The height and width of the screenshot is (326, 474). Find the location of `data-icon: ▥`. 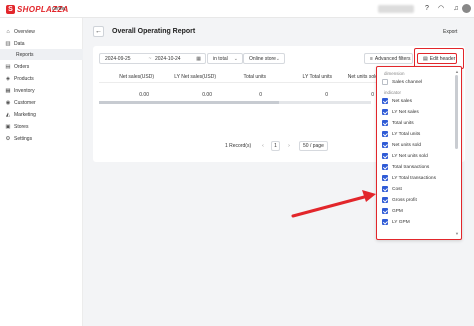

data-icon: ▥ is located at coordinates (8, 43).